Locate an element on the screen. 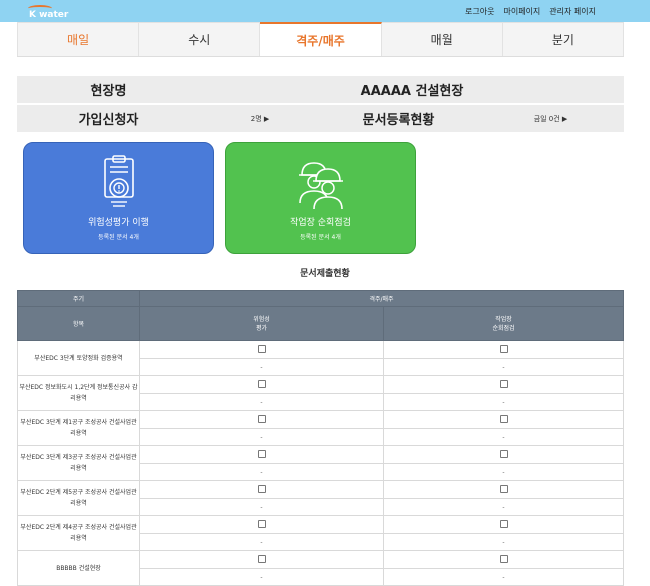  top-links: 로그아웃 마이페이지 관리자 페이지 is located at coordinates (530, 11).